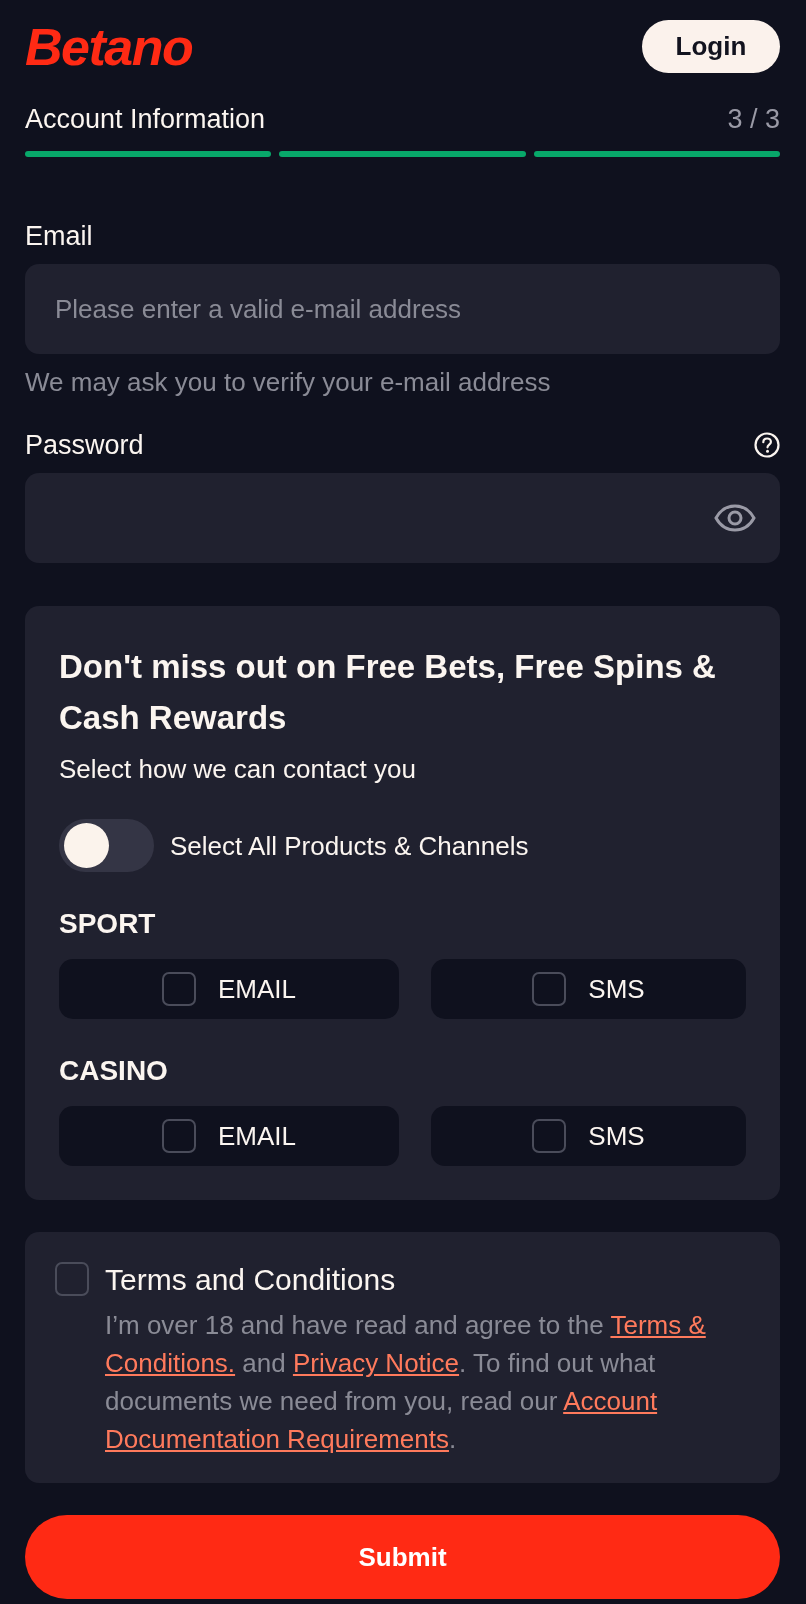 The width and height of the screenshot is (806, 1604). I want to click on group-title: CASINO, so click(114, 1071).